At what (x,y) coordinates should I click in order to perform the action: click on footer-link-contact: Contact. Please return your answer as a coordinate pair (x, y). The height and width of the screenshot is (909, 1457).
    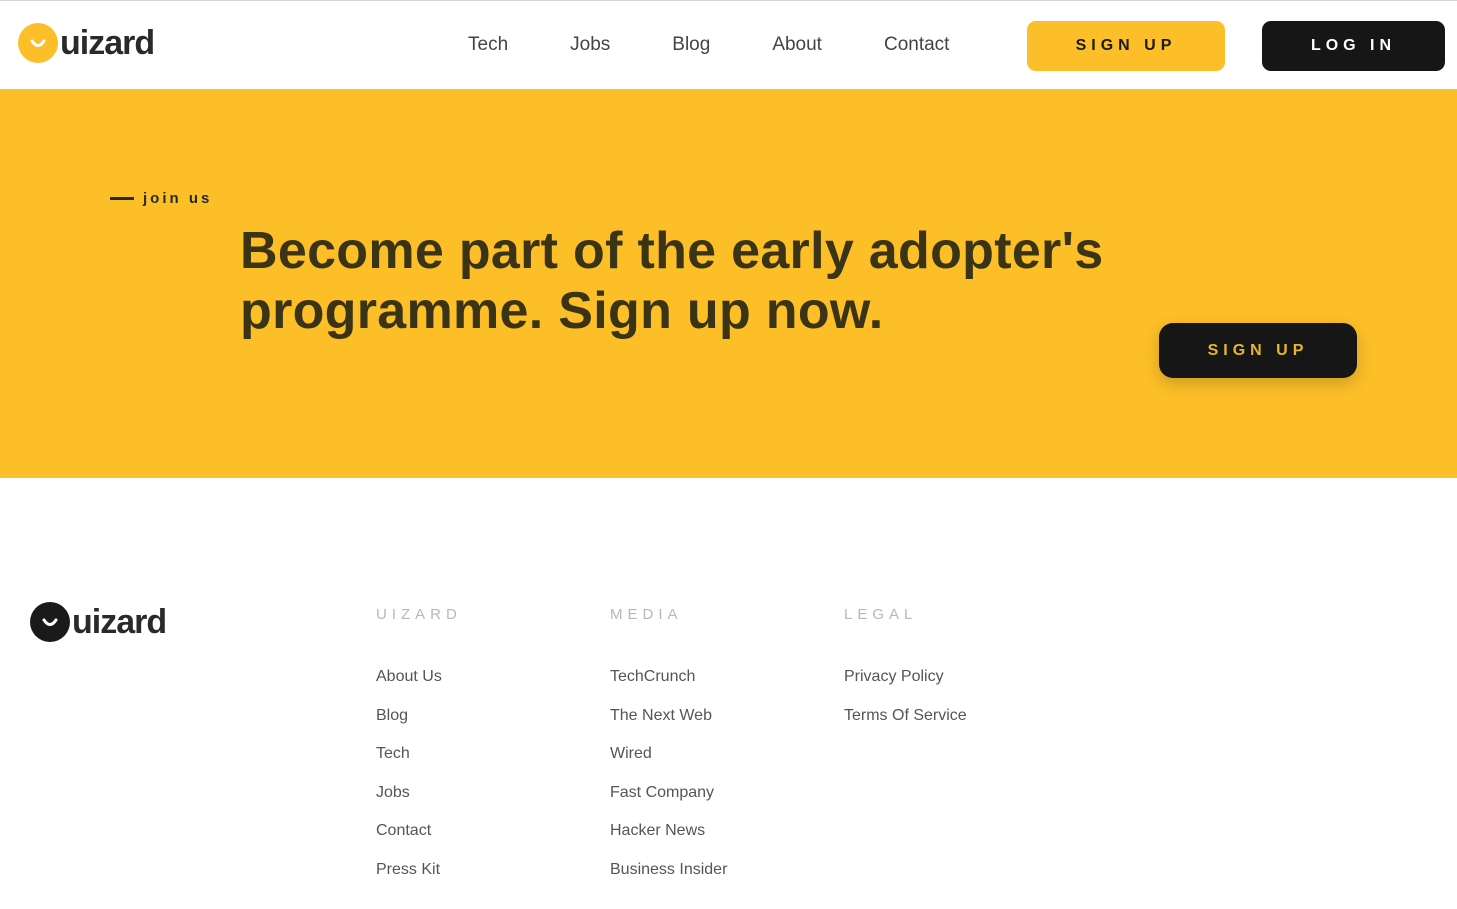
    Looking at the image, I should click on (403, 830).